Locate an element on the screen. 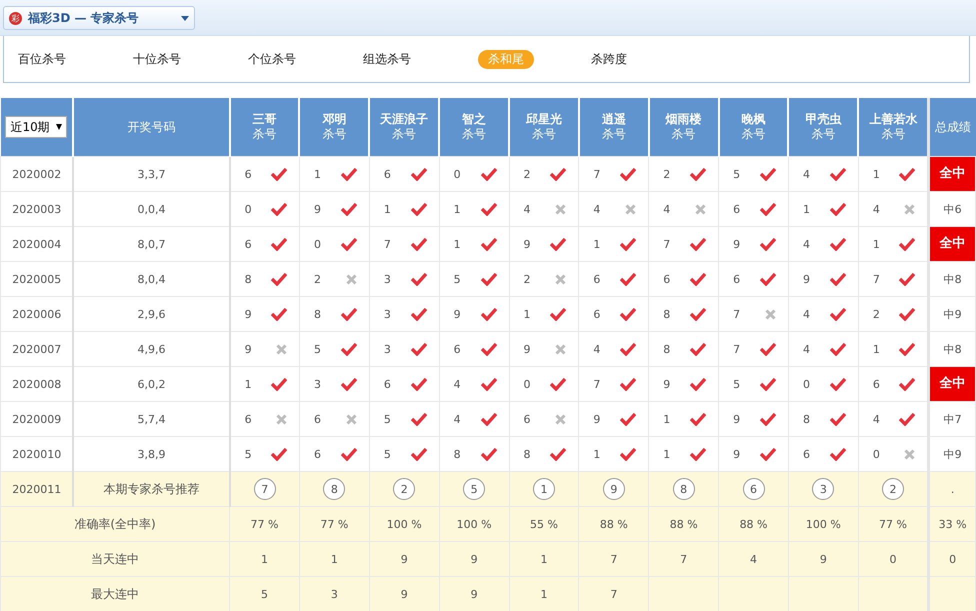 The height and width of the screenshot is (611, 976). table-cell: 3,3,7 is located at coordinates (151, 174).